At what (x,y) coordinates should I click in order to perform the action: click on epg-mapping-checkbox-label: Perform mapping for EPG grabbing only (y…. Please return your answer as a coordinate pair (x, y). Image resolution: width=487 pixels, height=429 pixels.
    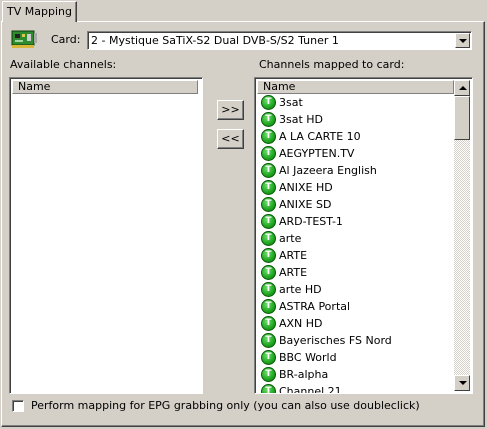
    Looking at the image, I should click on (225, 405).